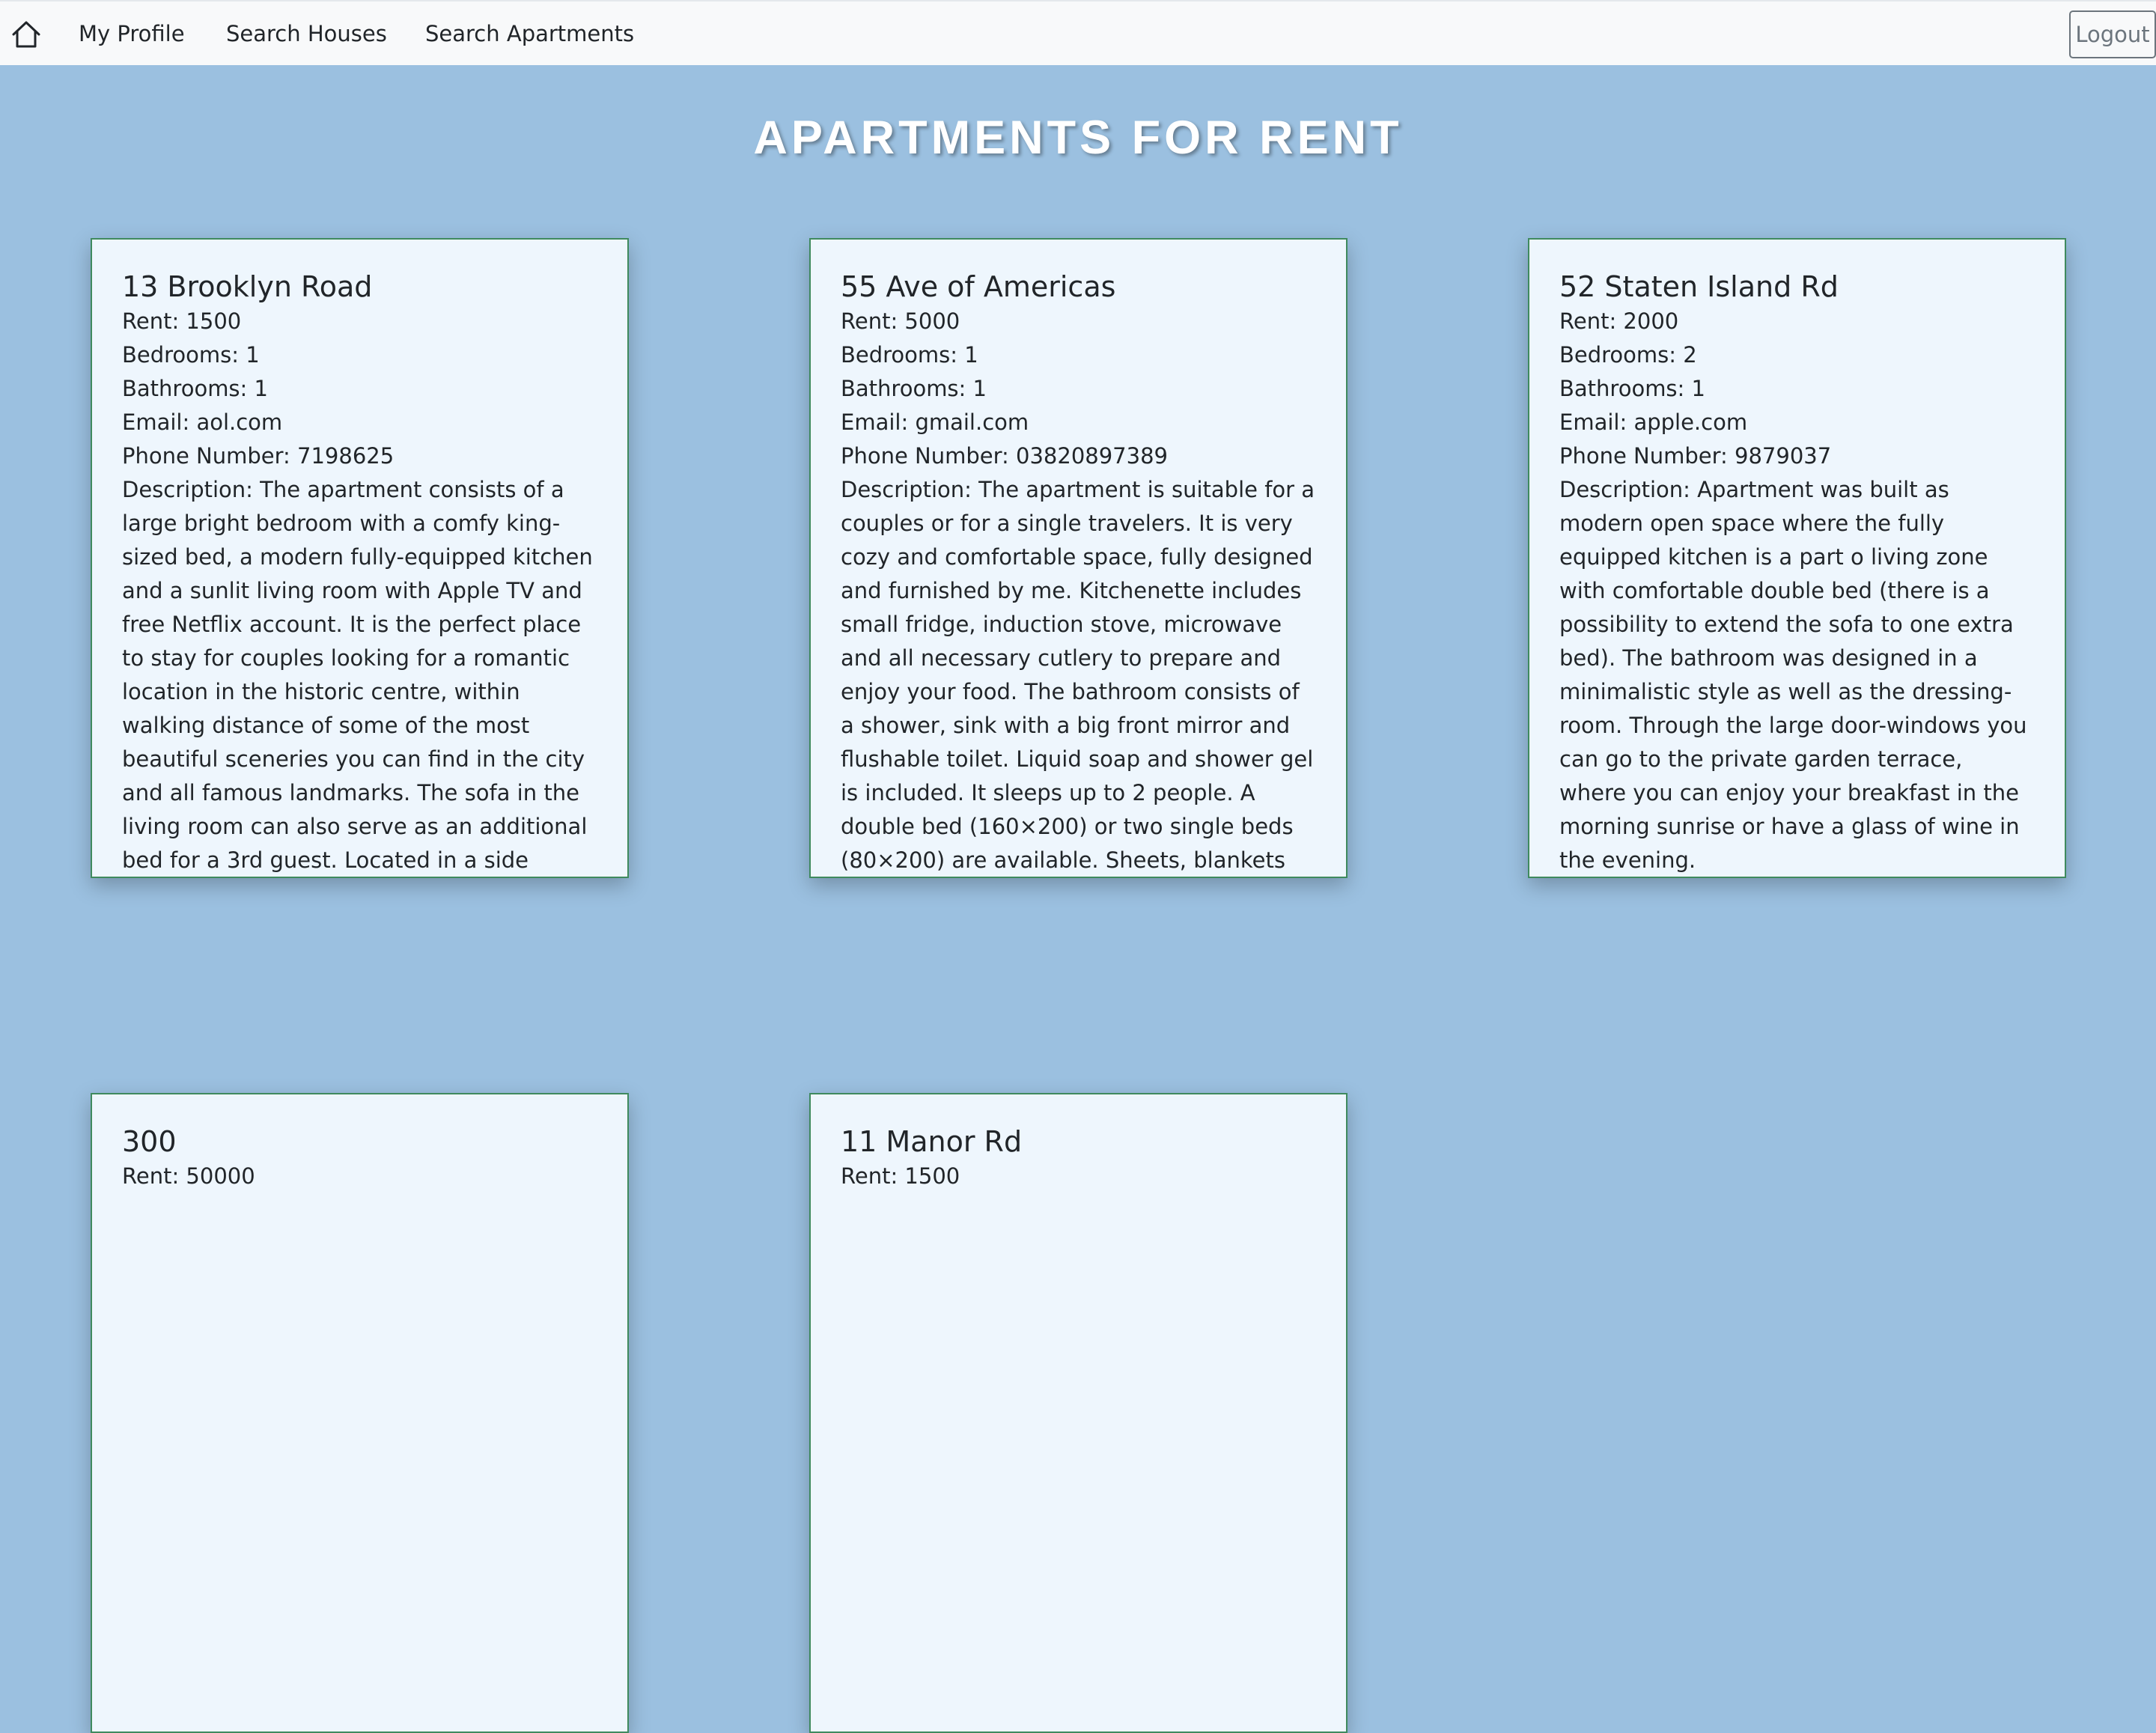 The height and width of the screenshot is (1733, 2156). What do you see at coordinates (306, 33) in the screenshot?
I see `nav-search-houses: Search Houses` at bounding box center [306, 33].